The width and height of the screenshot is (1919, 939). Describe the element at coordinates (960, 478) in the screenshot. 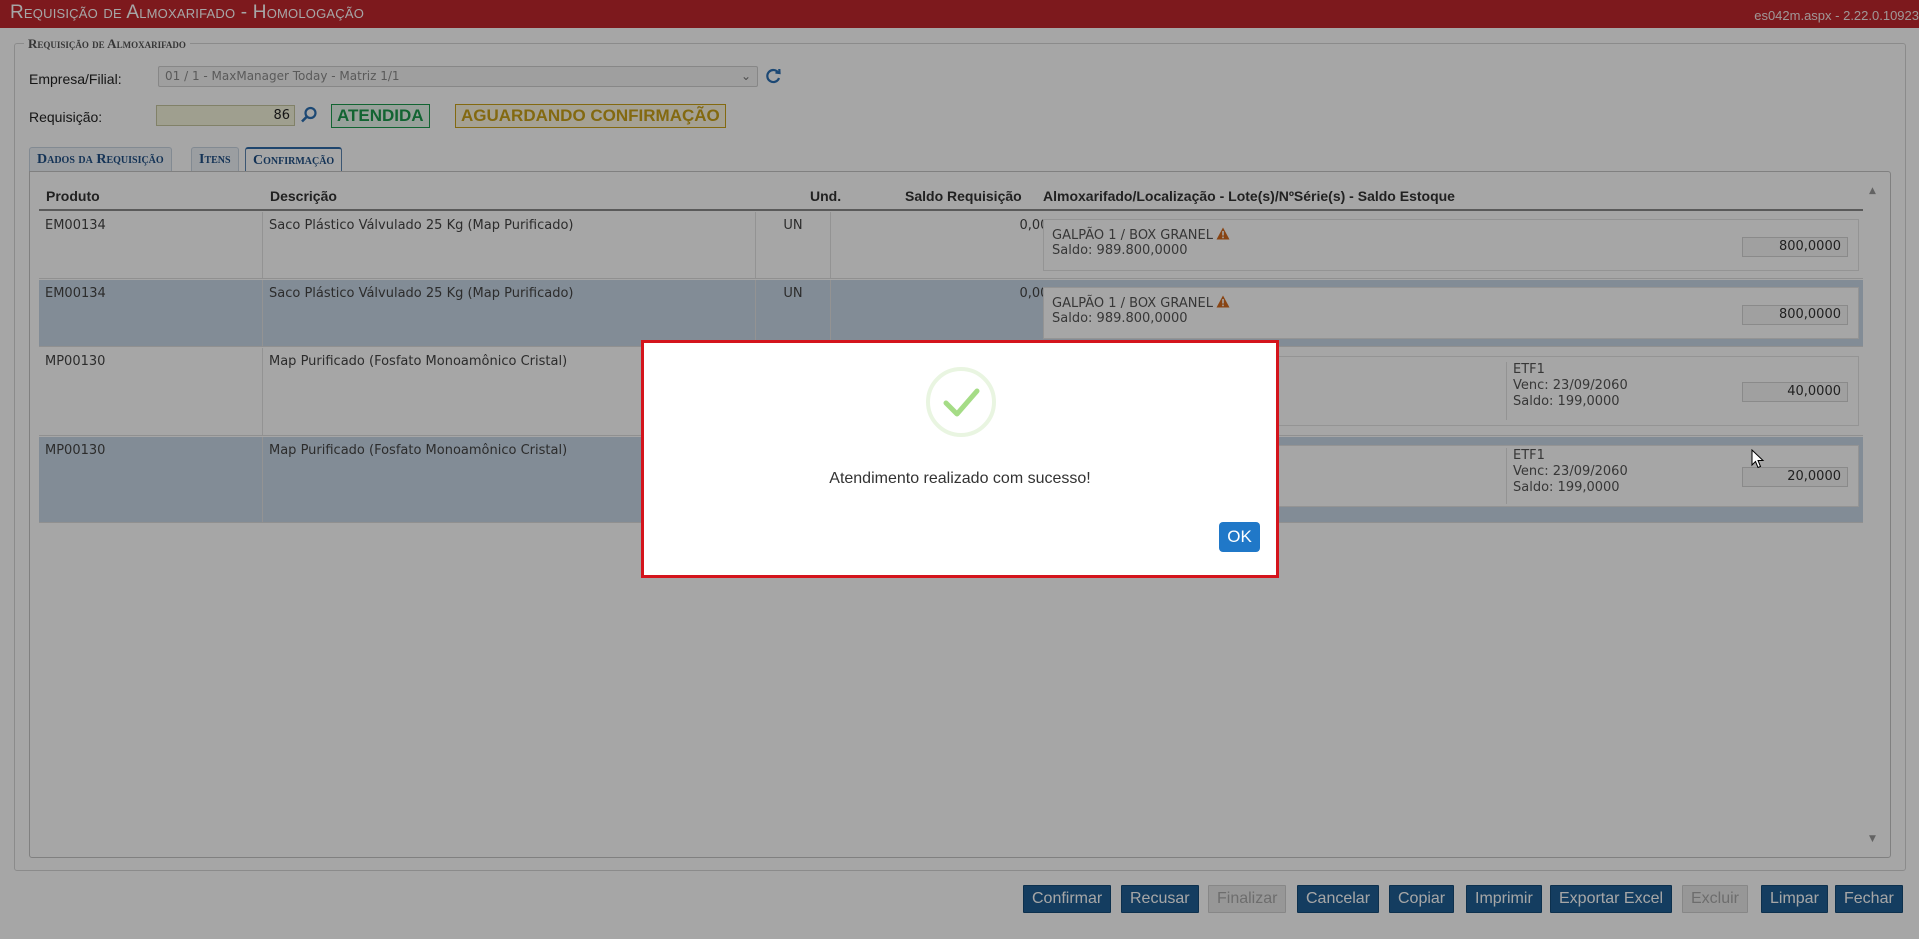

I see `dialog-message: Atendimento realizado com sucesso!` at that location.